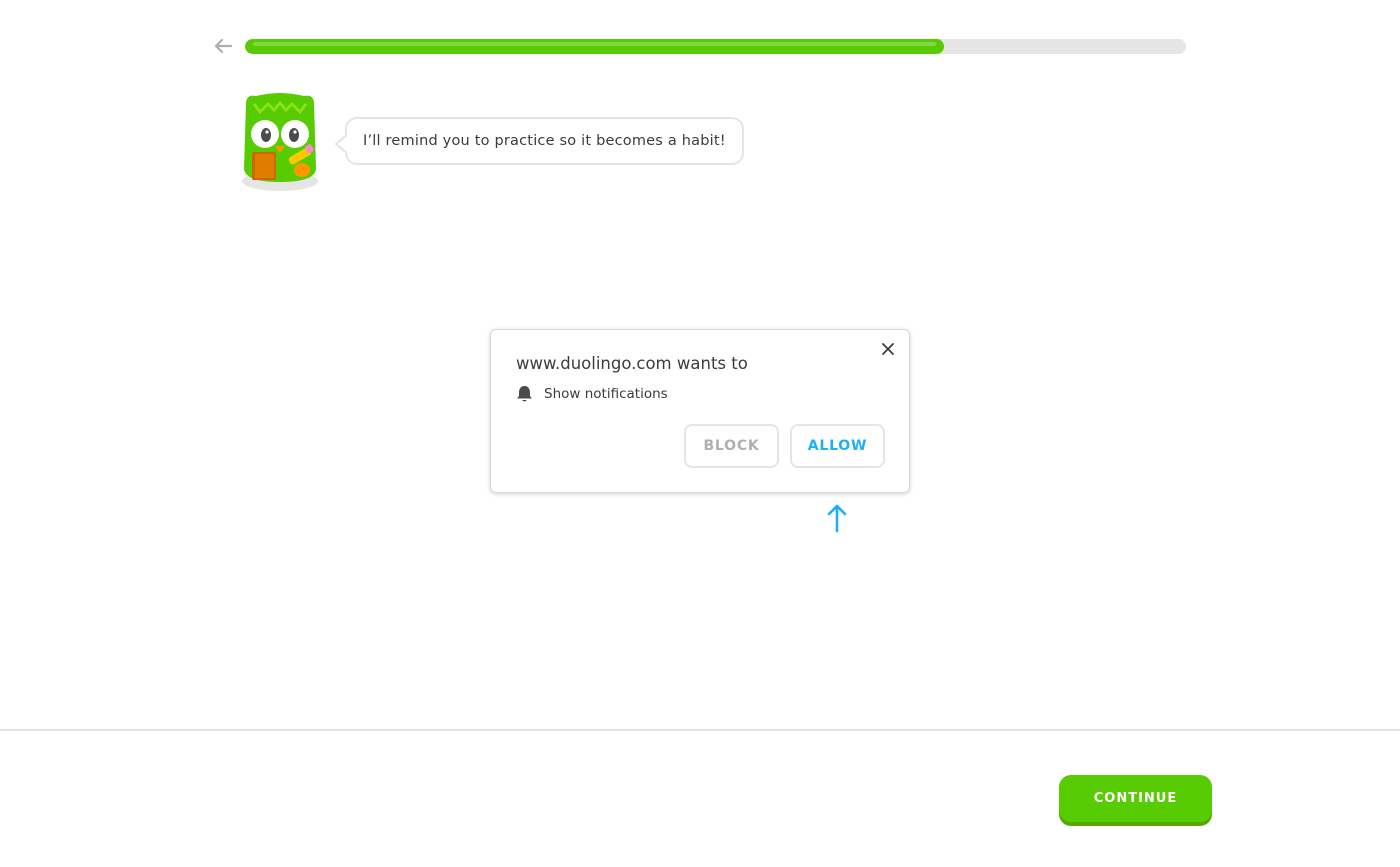 This screenshot has width=1400, height=867. I want to click on arrow-up-icon, so click(837, 518).